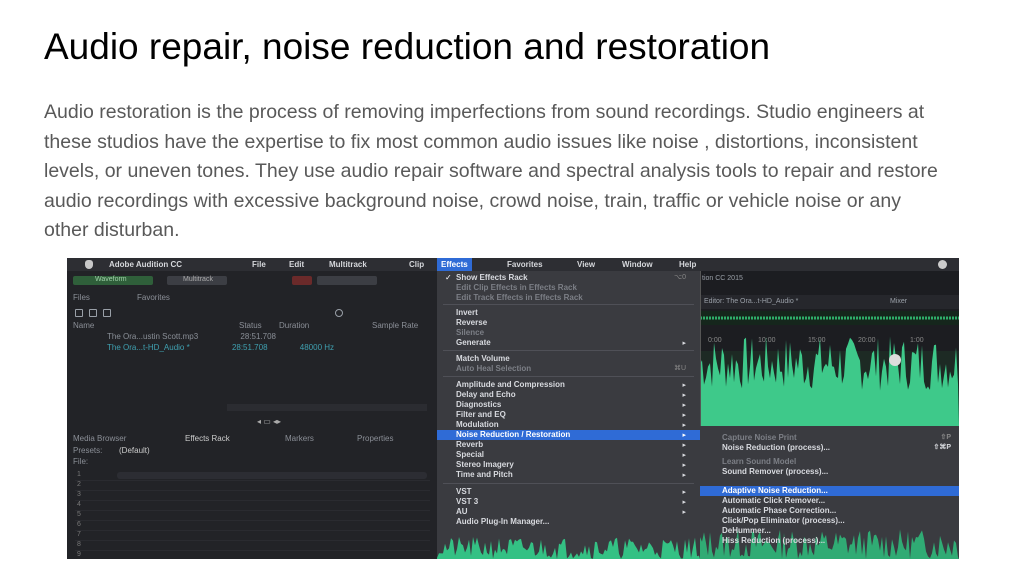  What do you see at coordinates (327, 407) in the screenshot?
I see `files-scrollbar` at bounding box center [327, 407].